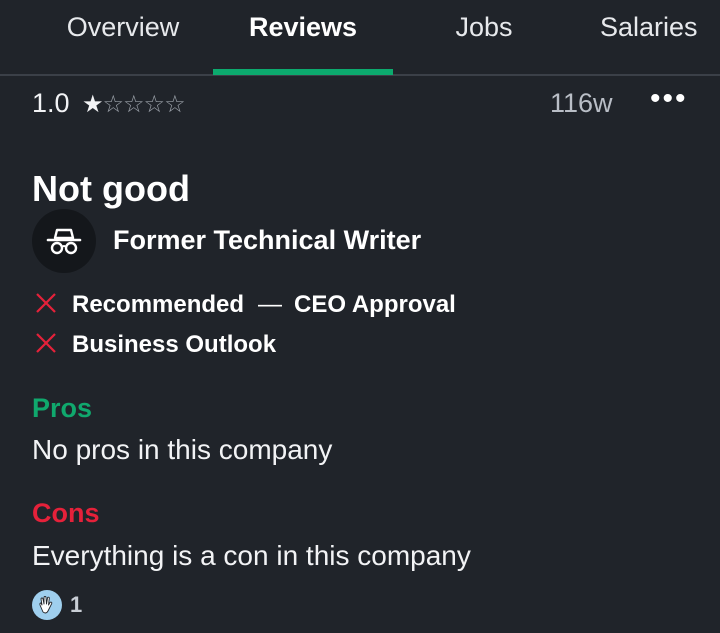  Describe the element at coordinates (303, 37) in the screenshot. I see `tab-reviews: Reviews` at that location.